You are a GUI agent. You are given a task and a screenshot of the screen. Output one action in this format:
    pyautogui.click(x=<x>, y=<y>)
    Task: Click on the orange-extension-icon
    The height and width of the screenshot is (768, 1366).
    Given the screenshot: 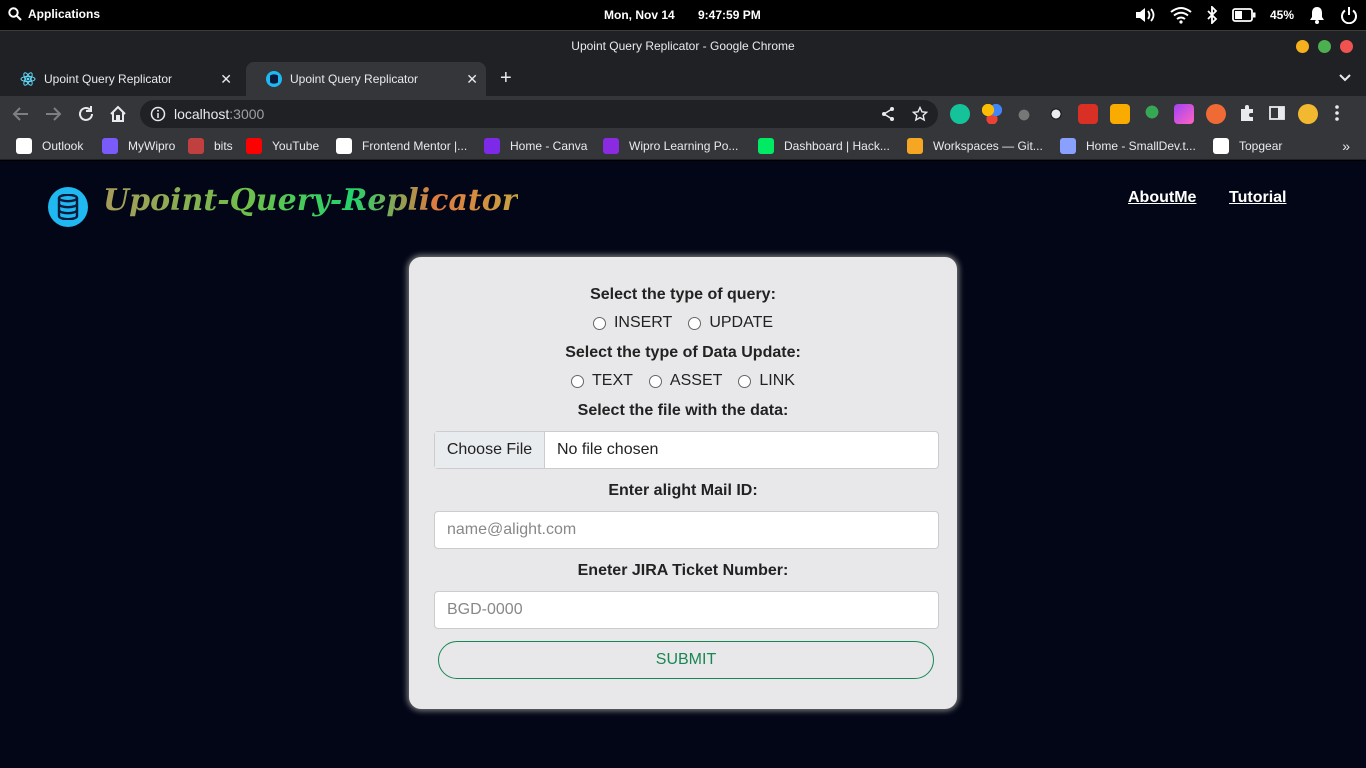 What is the action you would take?
    pyautogui.click(x=1216, y=114)
    